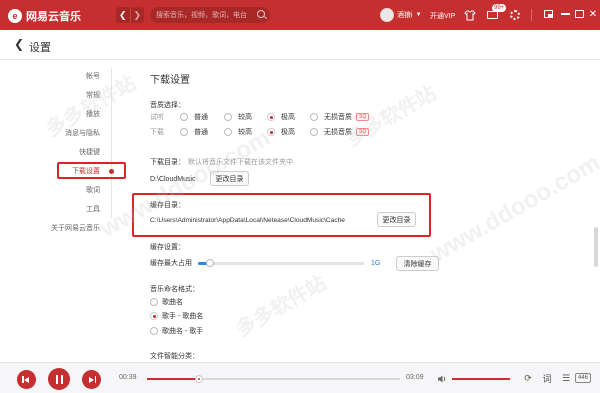 The height and width of the screenshot is (393, 600). What do you see at coordinates (419, 15) in the screenshot?
I see `caret-down-icon: ▼` at bounding box center [419, 15].